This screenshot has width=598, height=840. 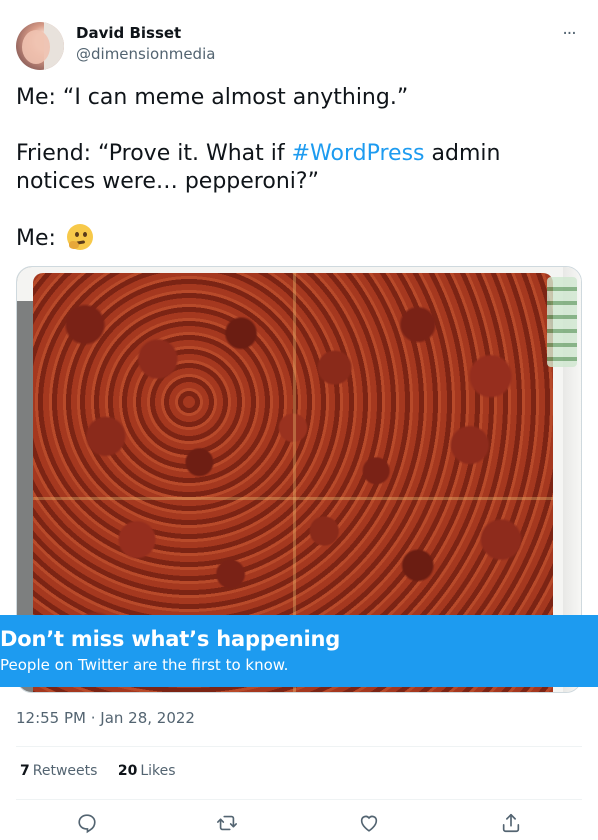 What do you see at coordinates (79, 237) in the screenshot?
I see `thinking-face-emoji-icon` at bounding box center [79, 237].